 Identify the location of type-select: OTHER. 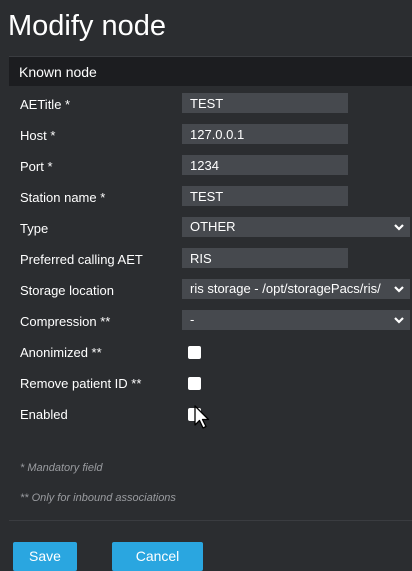
(296, 227).